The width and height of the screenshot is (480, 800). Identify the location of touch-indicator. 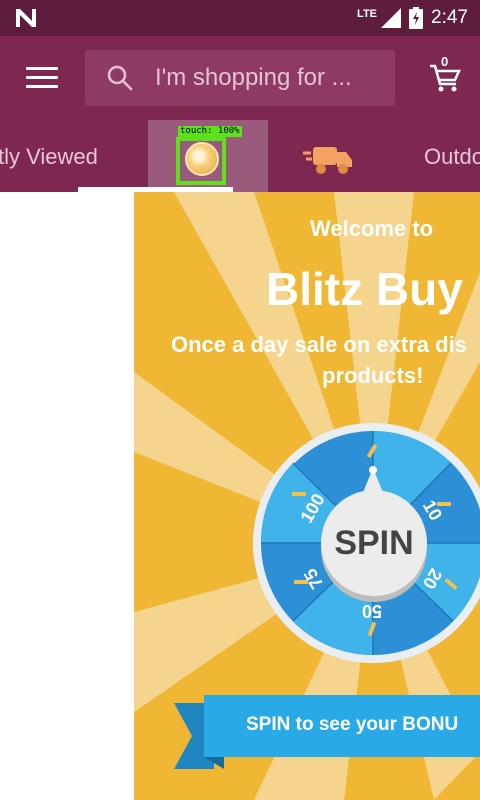
(201, 161).